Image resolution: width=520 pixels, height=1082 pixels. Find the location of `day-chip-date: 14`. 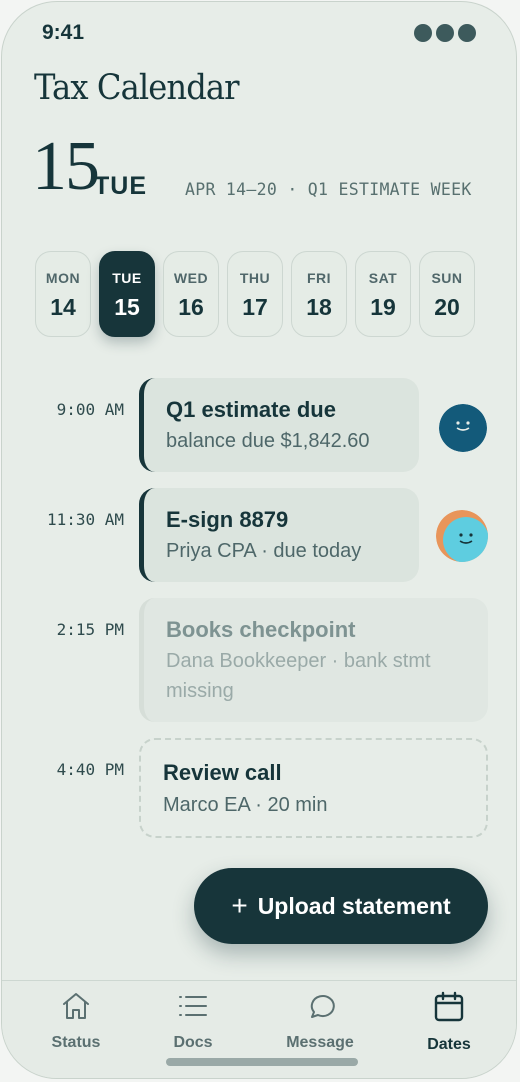

day-chip-date: 14 is located at coordinates (63, 307).